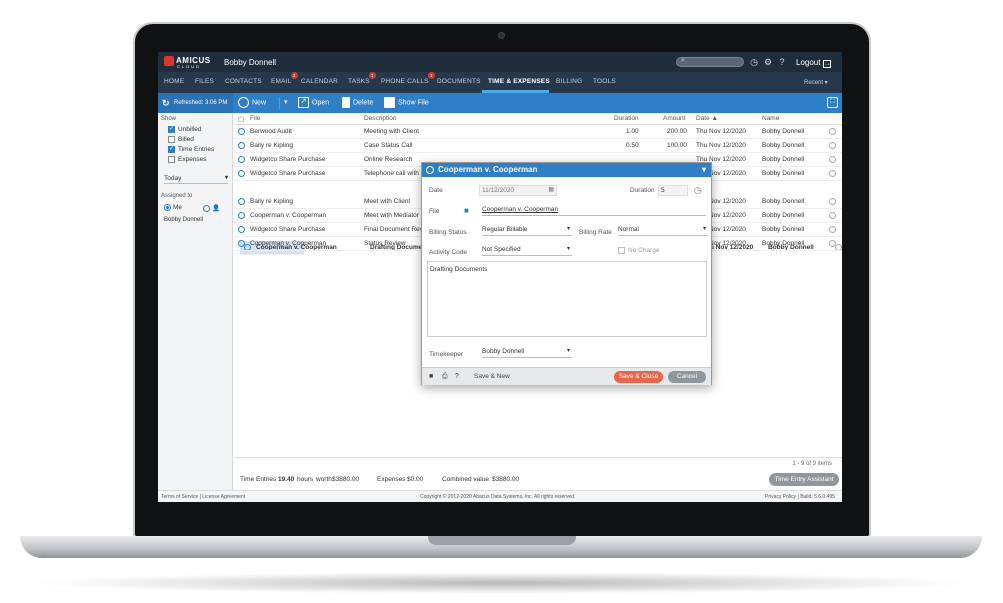  What do you see at coordinates (362, 78) in the screenshot?
I see `nav-tasks: TASKS 1` at bounding box center [362, 78].